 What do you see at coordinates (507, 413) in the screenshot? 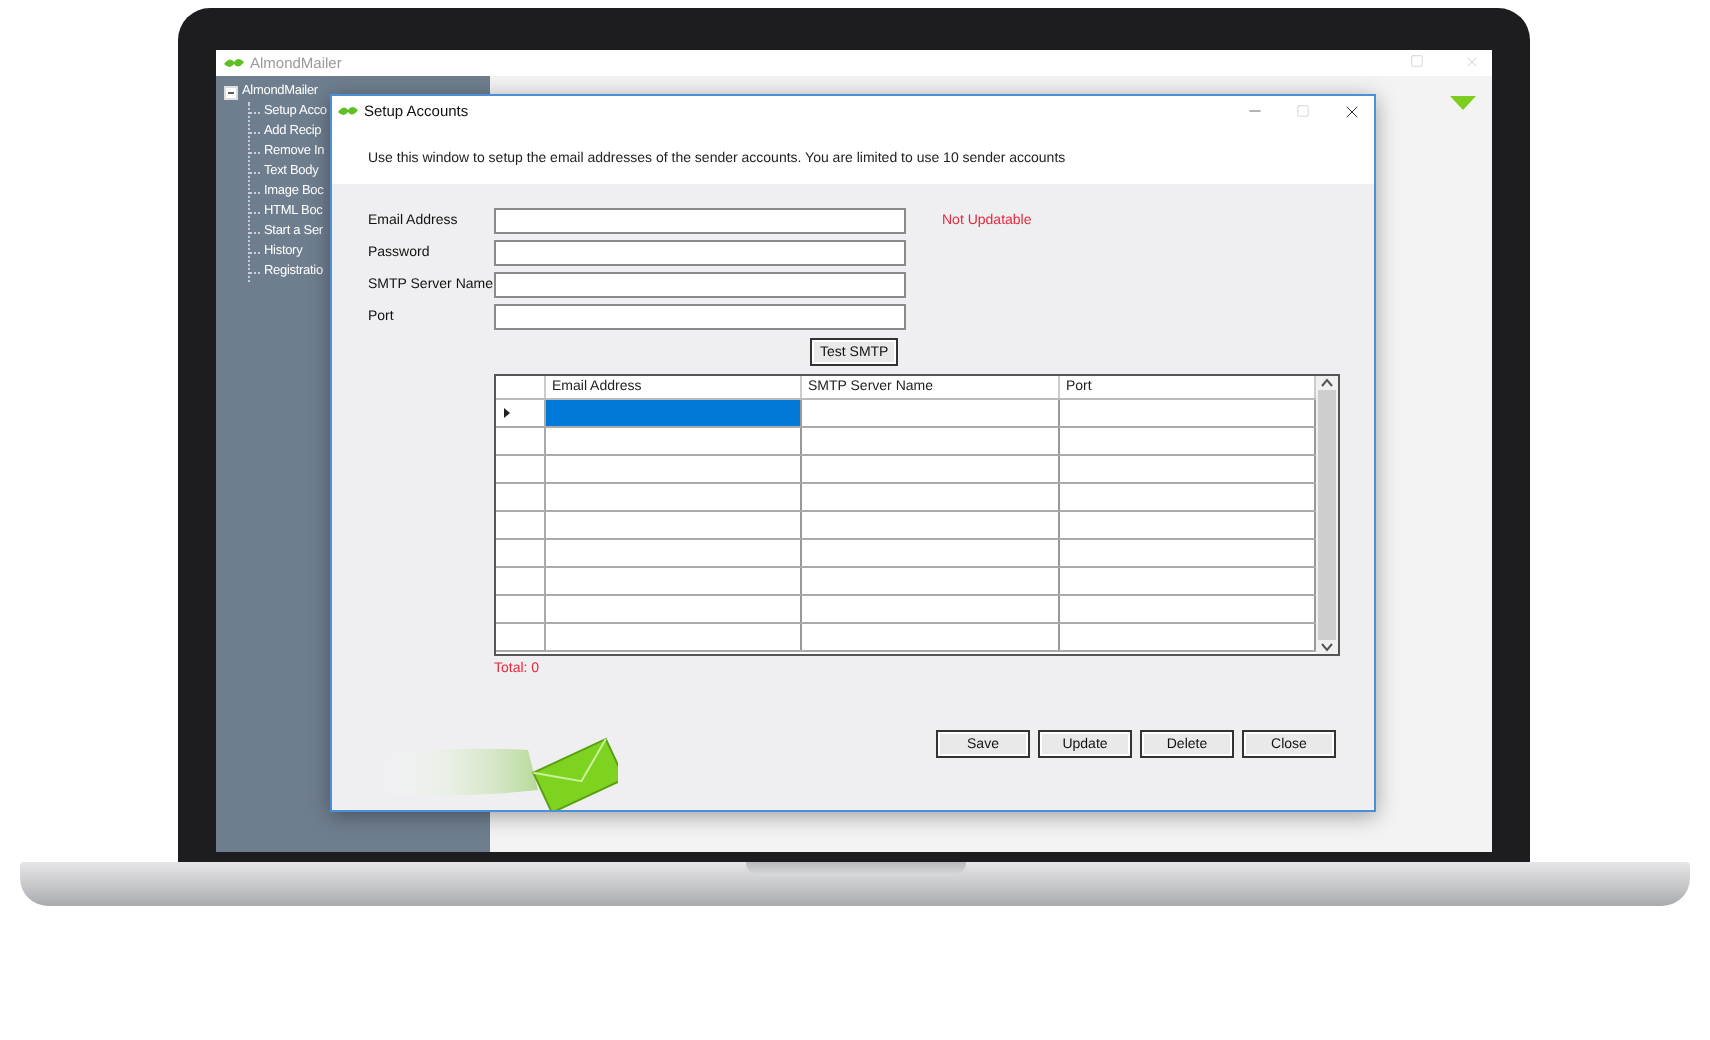
I see `current-row-icon` at bounding box center [507, 413].